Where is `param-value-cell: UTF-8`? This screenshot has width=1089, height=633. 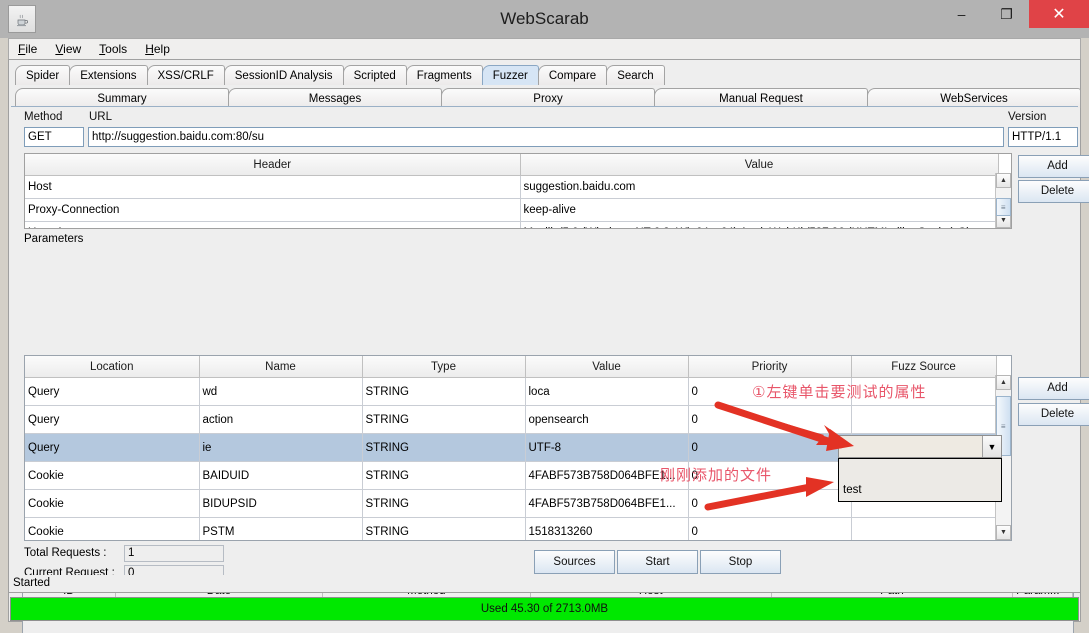 param-value-cell: UTF-8 is located at coordinates (607, 447).